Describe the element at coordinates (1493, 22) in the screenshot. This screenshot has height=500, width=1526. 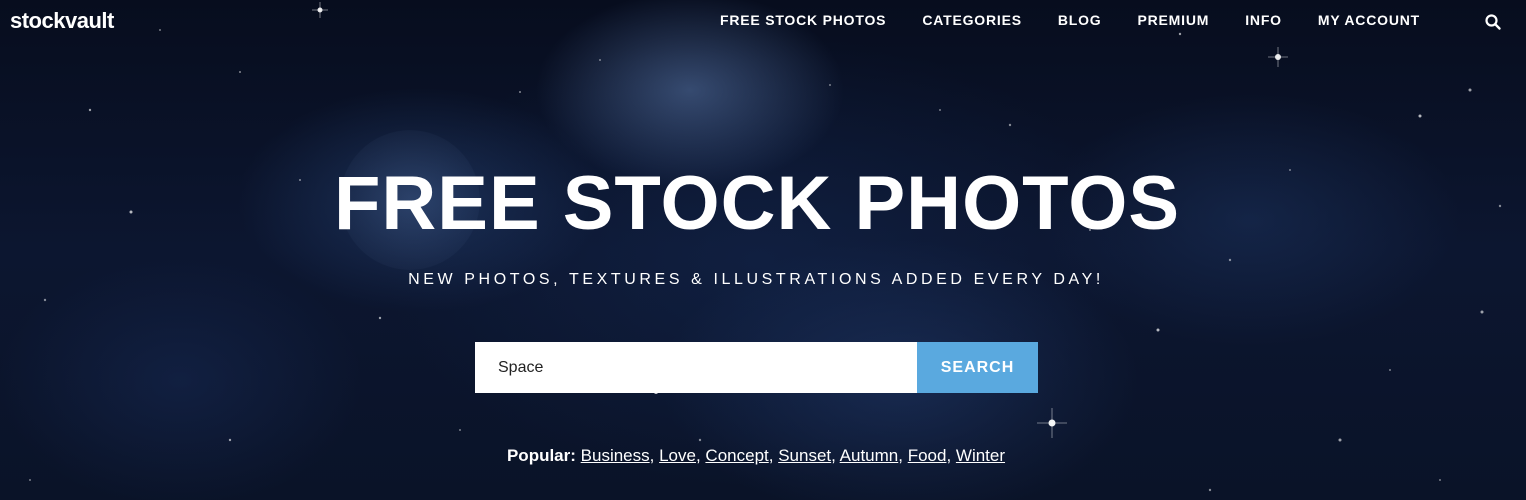
I see `search-icon` at that location.